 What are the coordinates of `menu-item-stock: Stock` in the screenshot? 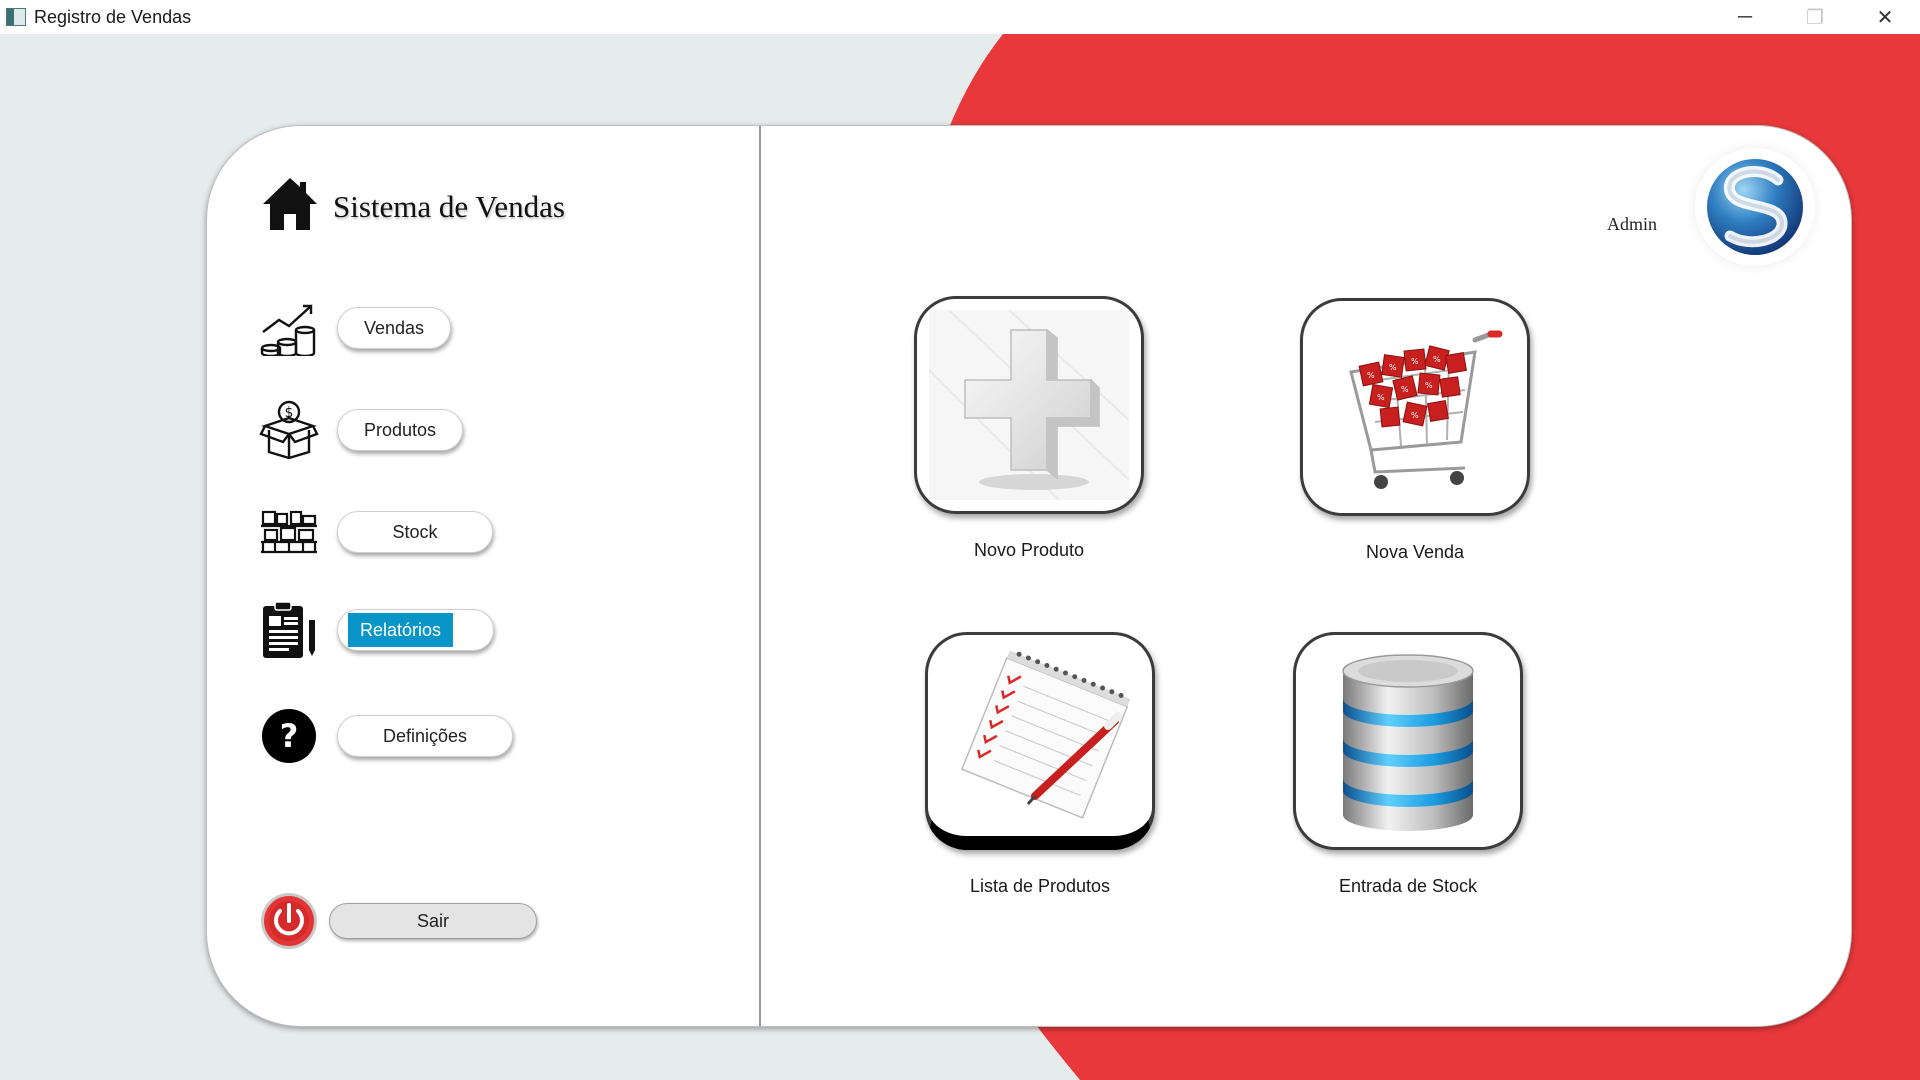 It's located at (376, 532).